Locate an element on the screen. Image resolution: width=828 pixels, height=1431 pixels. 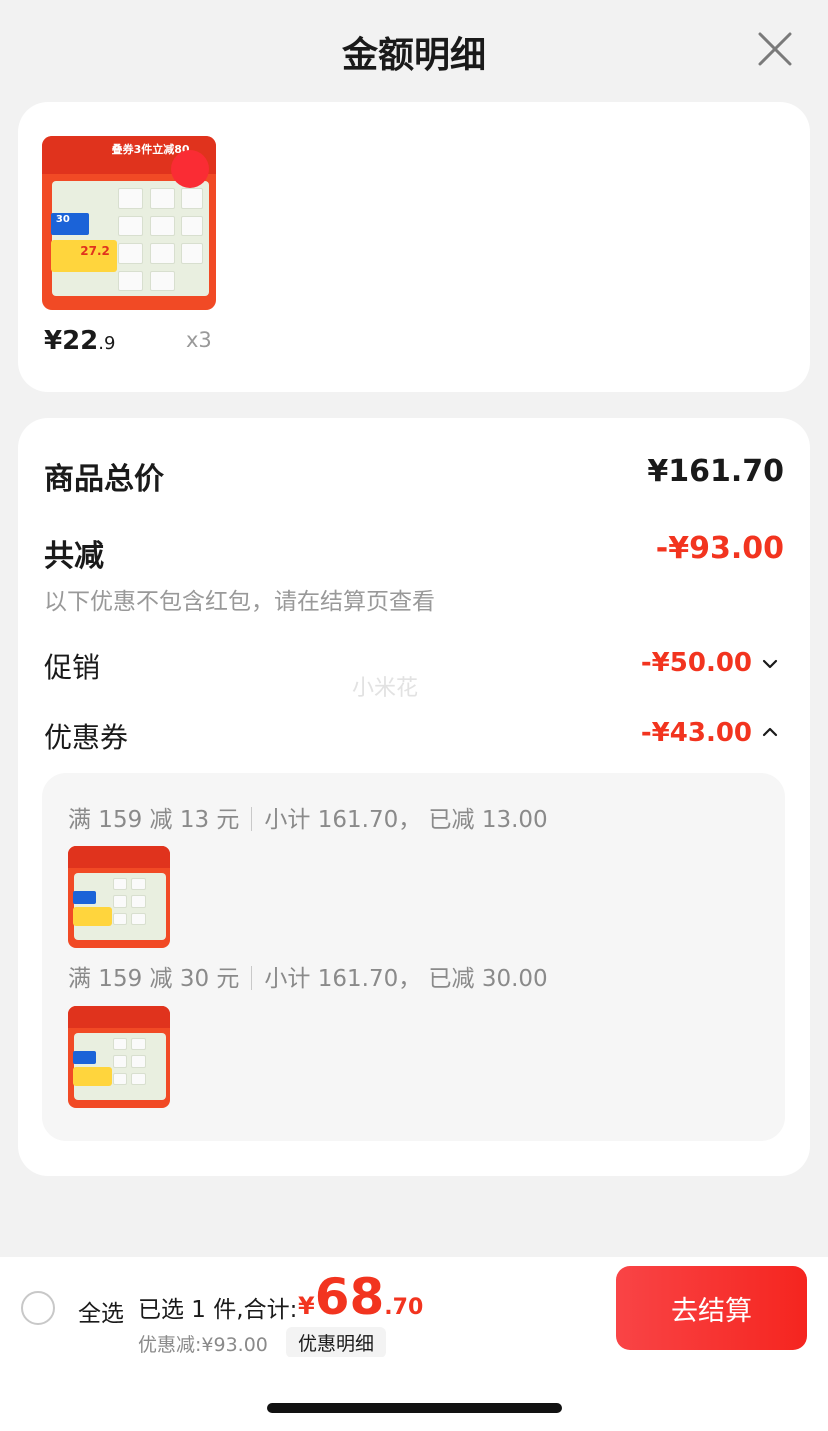
coupon-rule-line: 满 159 减 13 元小计 161.70， 已减 13.00 is located at coordinates (308, 817).